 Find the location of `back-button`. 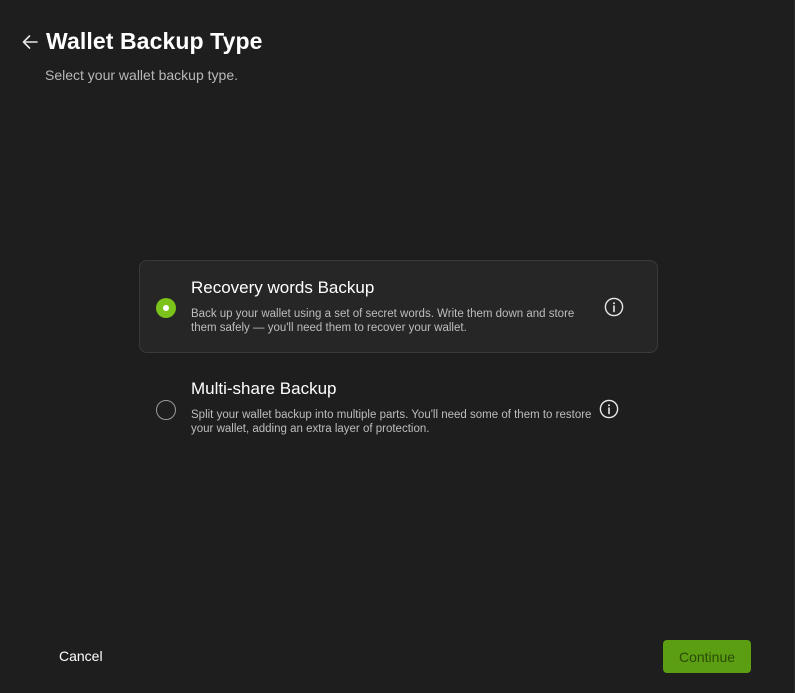

back-button is located at coordinates (30, 42).